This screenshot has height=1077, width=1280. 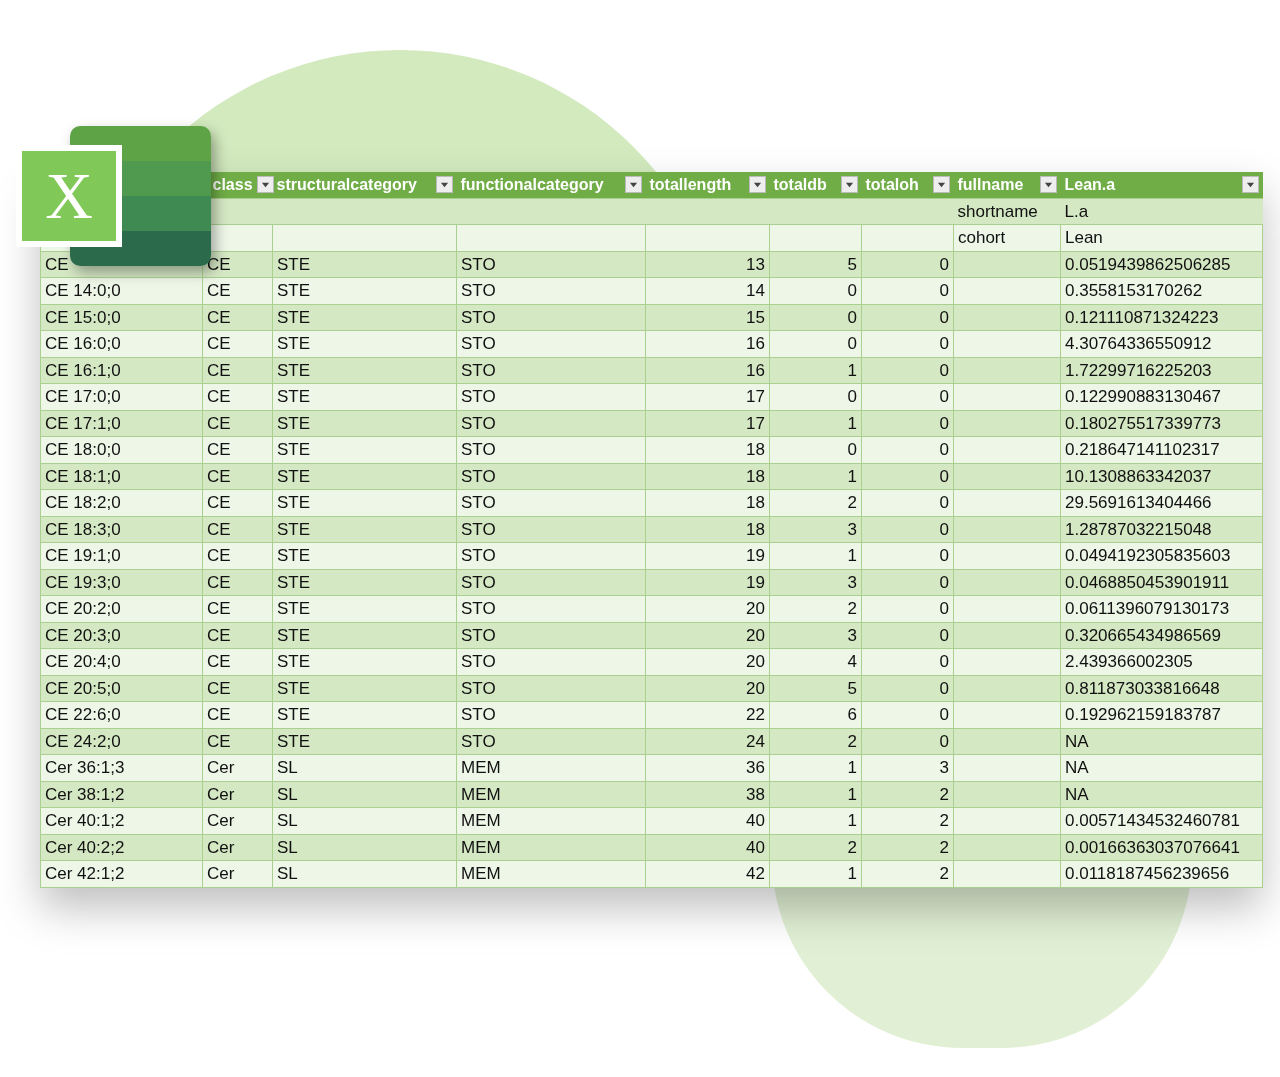 I want to click on table-cell: 0.320665434986569, so click(x=1143, y=635).